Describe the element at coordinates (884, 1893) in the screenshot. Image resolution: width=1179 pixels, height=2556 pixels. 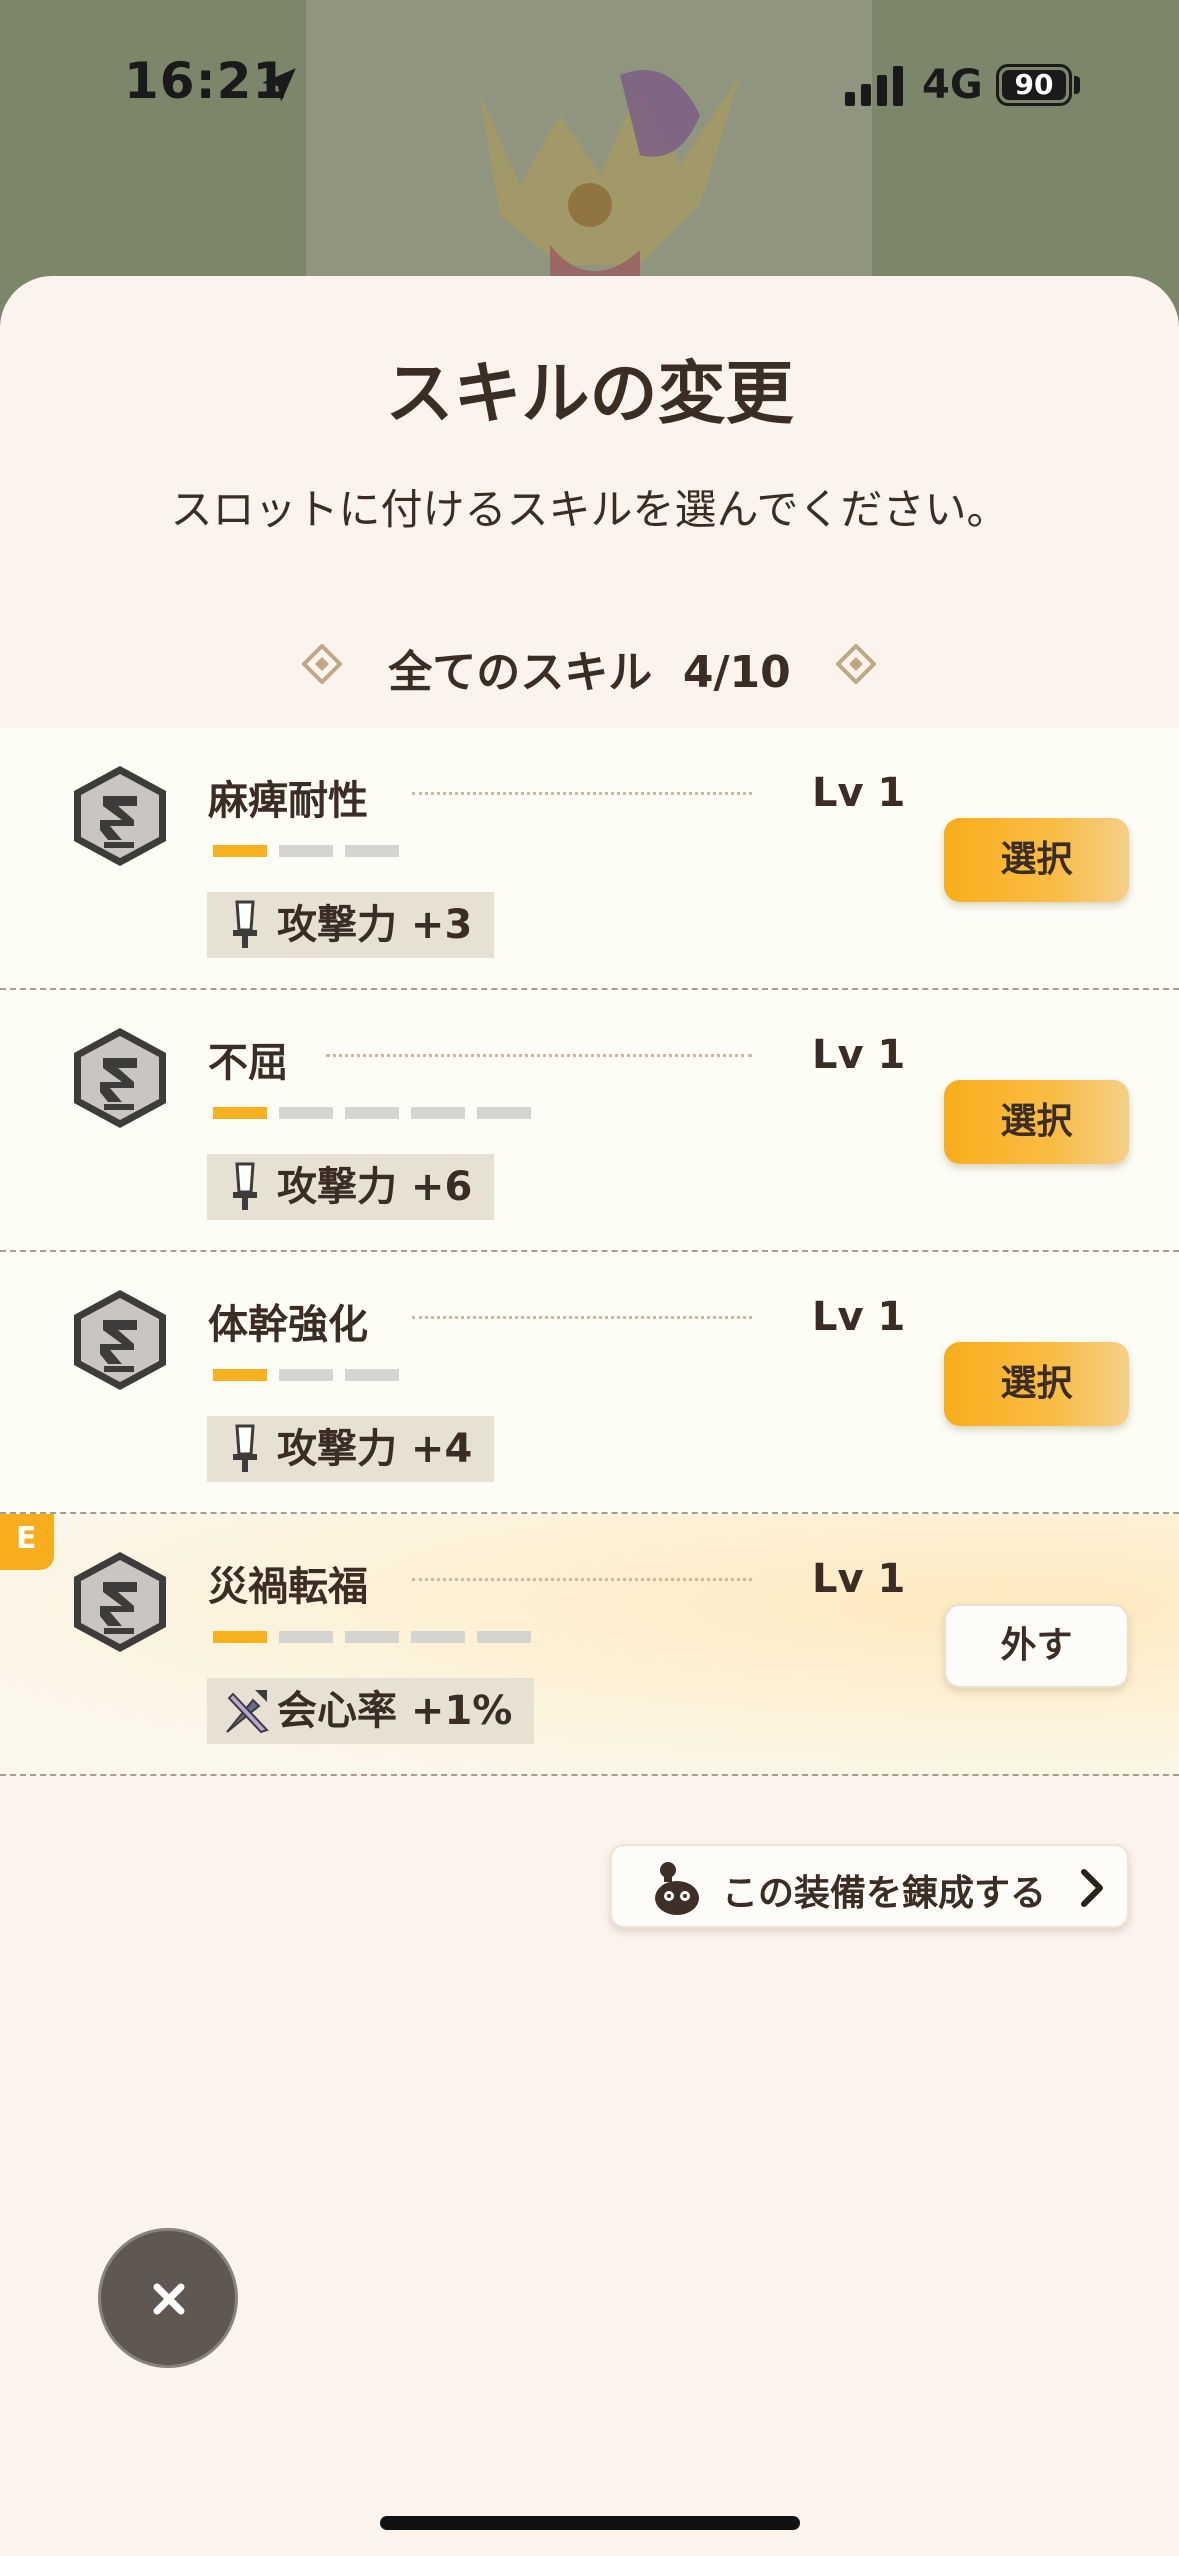
I see `forge-button-label: この装備を錬成する` at that location.